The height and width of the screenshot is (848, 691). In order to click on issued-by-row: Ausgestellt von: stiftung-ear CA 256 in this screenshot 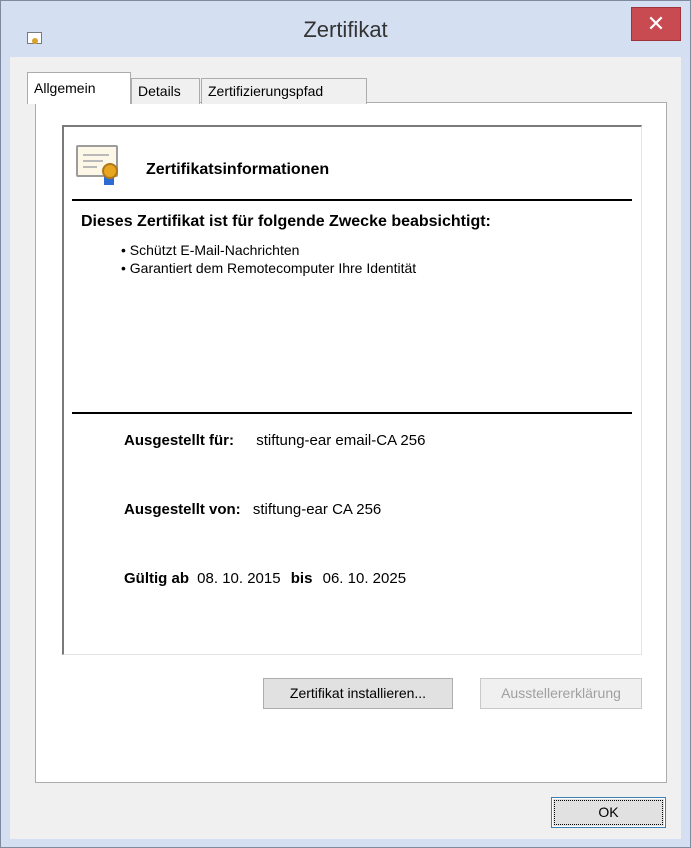, I will do `click(252, 509)`.